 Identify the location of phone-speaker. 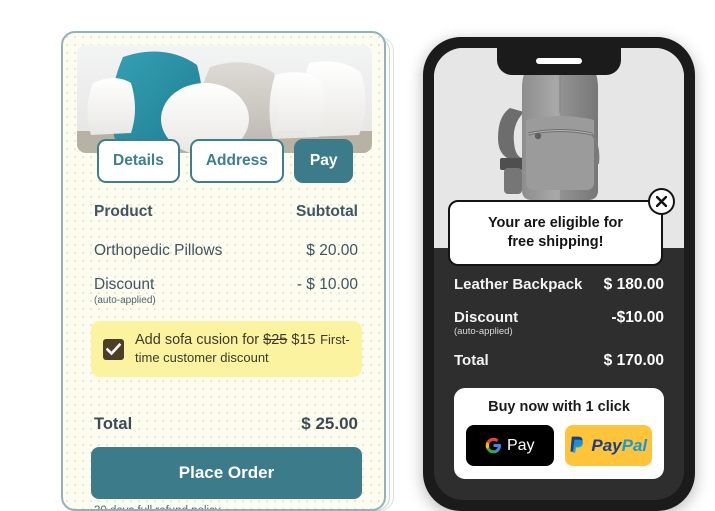
(559, 61).